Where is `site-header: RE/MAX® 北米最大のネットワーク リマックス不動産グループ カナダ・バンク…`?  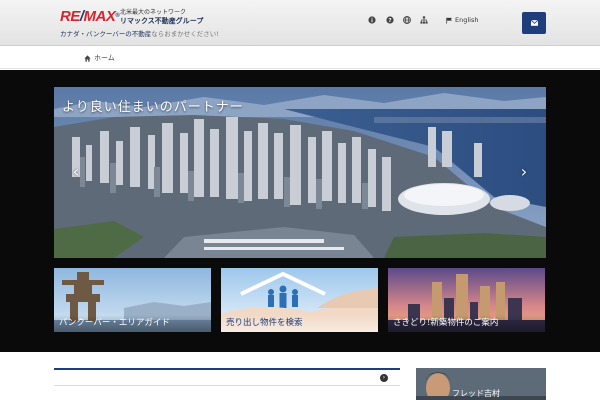
site-header: RE/MAX® 北米最大のネットワーク リマックス不動産グループ カナダ・バンク… is located at coordinates (300, 23).